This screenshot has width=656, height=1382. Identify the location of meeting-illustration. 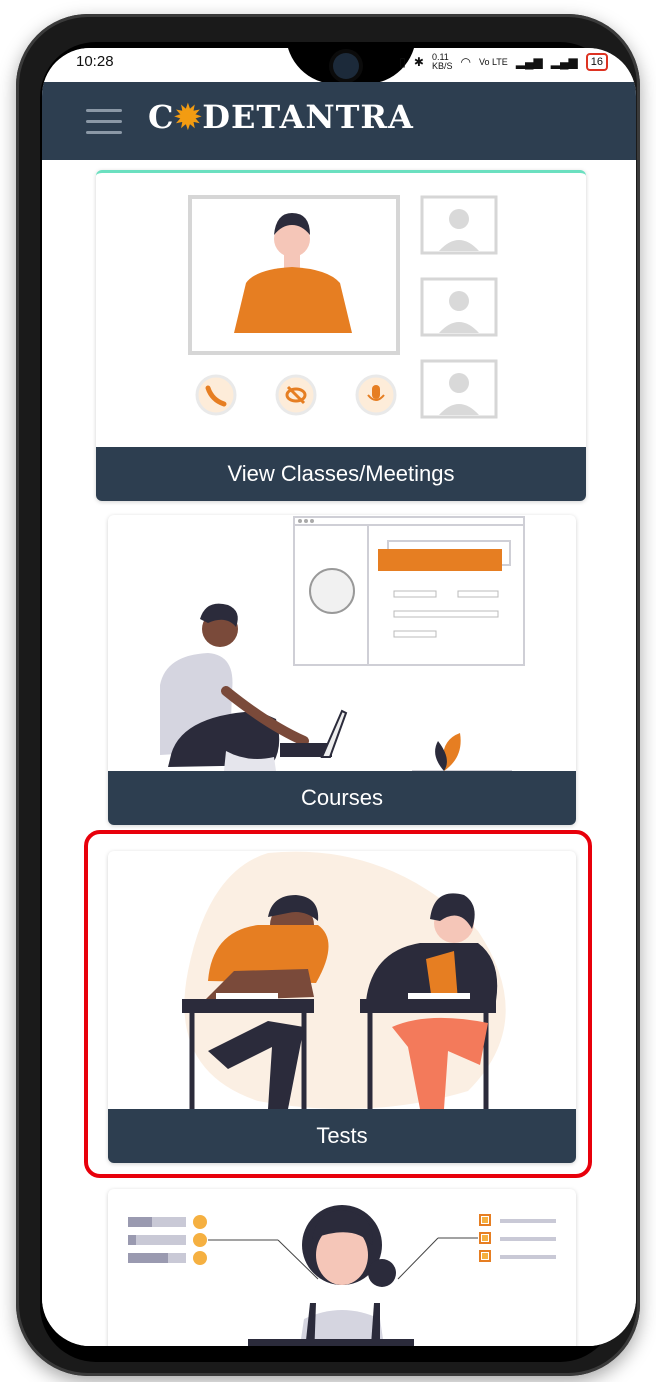
(343, 307).